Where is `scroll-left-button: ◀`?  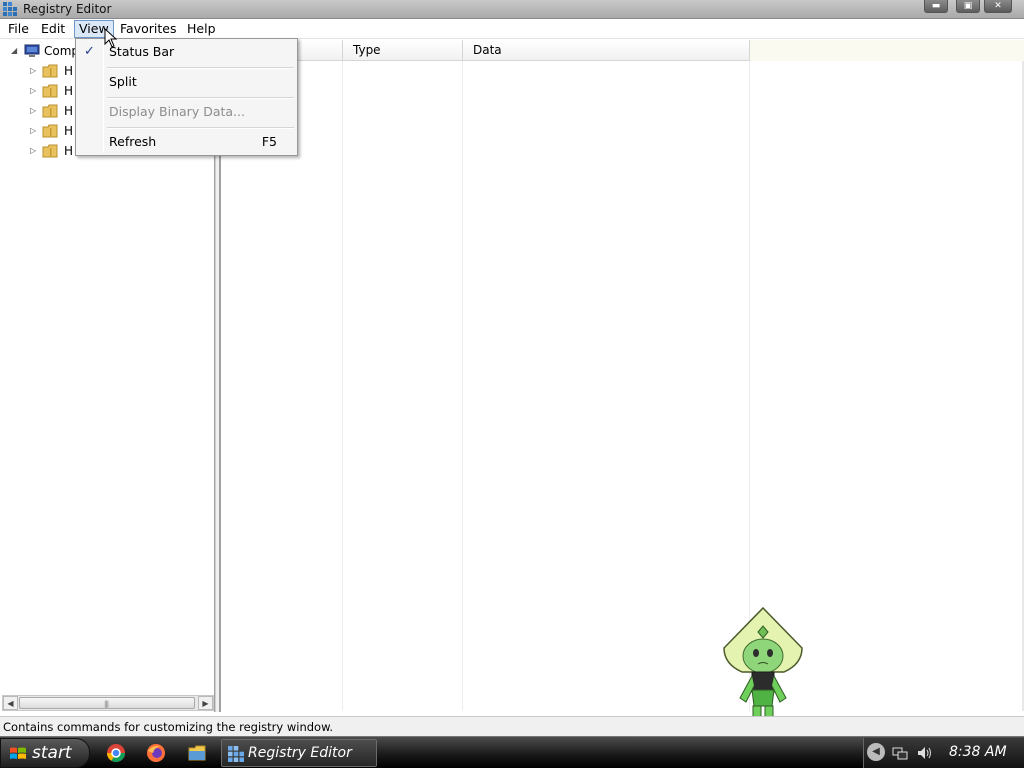
scroll-left-button: ◀ is located at coordinates (10, 703).